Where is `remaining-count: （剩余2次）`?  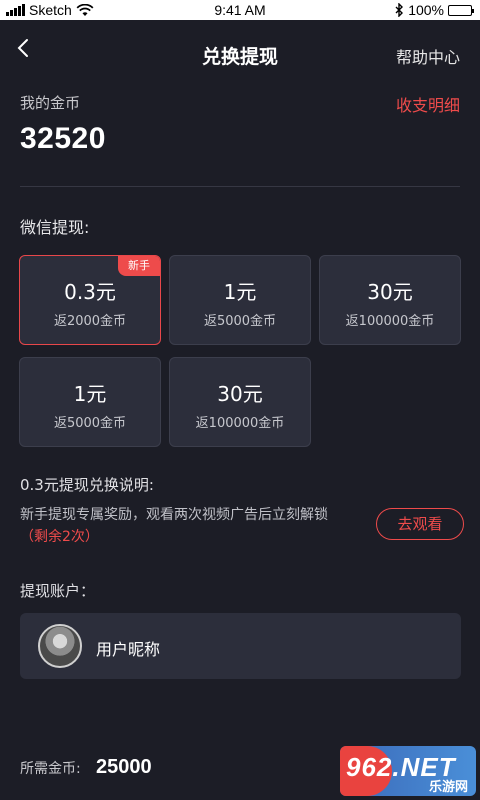 remaining-count: （剩余2次） is located at coordinates (59, 537).